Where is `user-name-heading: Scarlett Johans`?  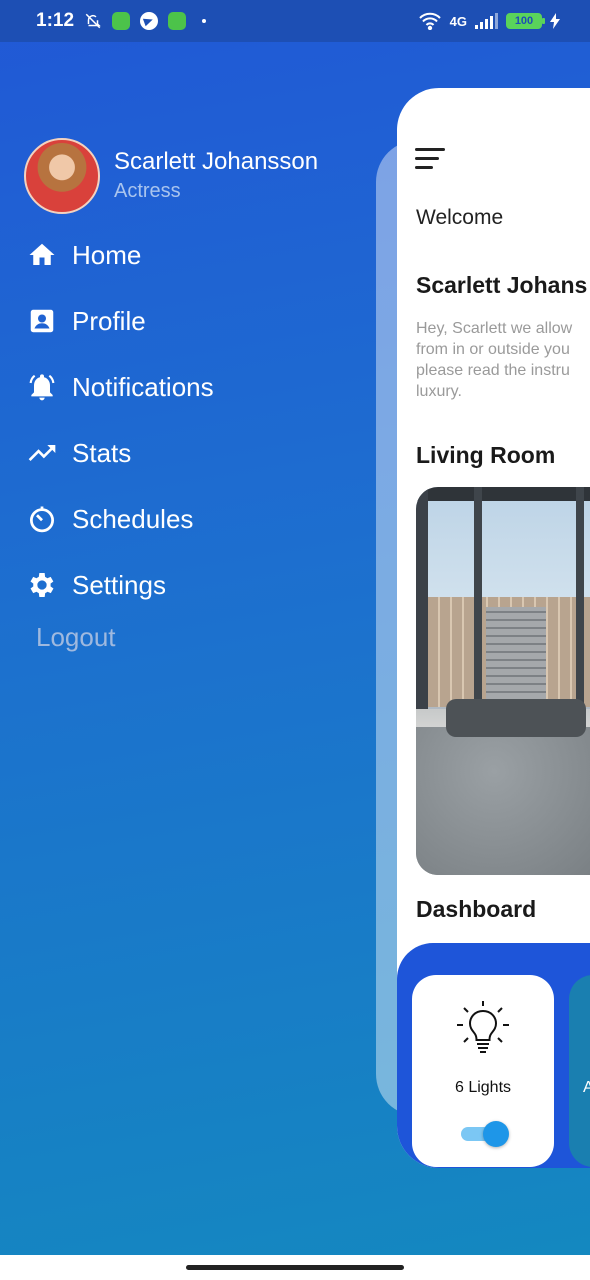
user-name-heading: Scarlett Johans is located at coordinates (502, 285).